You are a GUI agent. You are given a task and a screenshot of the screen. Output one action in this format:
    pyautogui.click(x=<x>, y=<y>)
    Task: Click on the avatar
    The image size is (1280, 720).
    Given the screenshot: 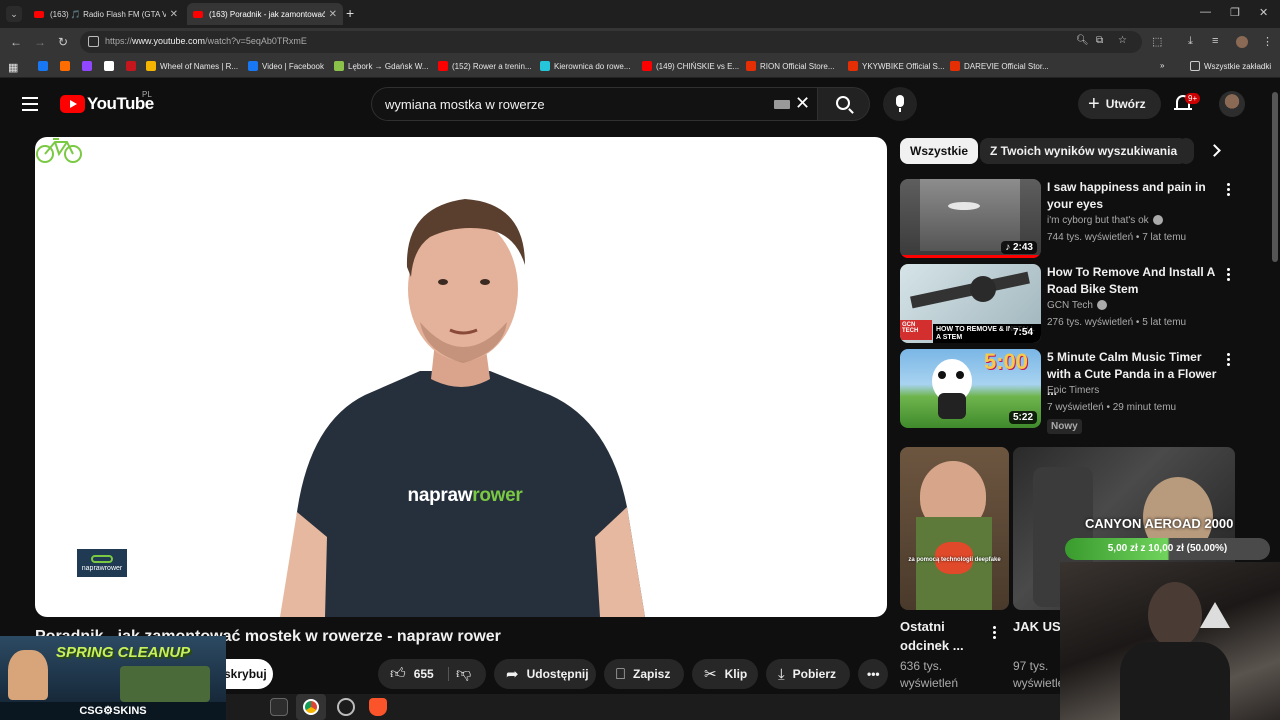 What is the action you would take?
    pyautogui.click(x=1232, y=104)
    